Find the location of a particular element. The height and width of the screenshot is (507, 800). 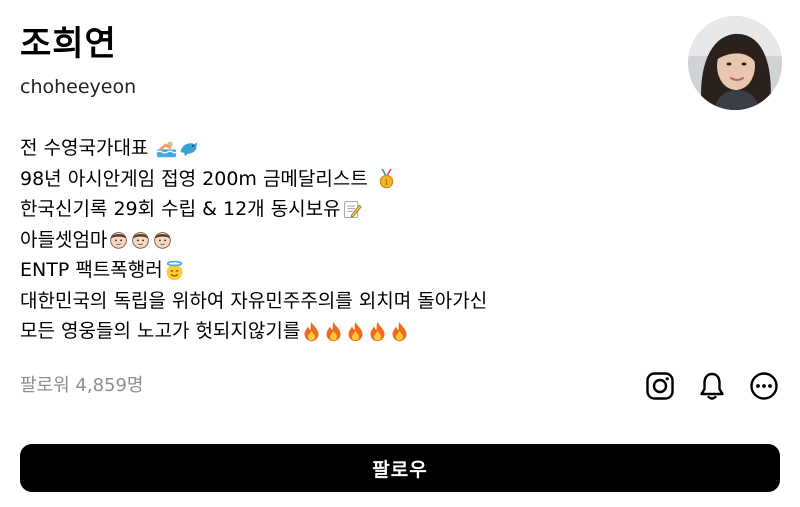

bio-line-7: 모든 영웅들의 노고가 헛되지않기를 is located at coordinates (340, 331).